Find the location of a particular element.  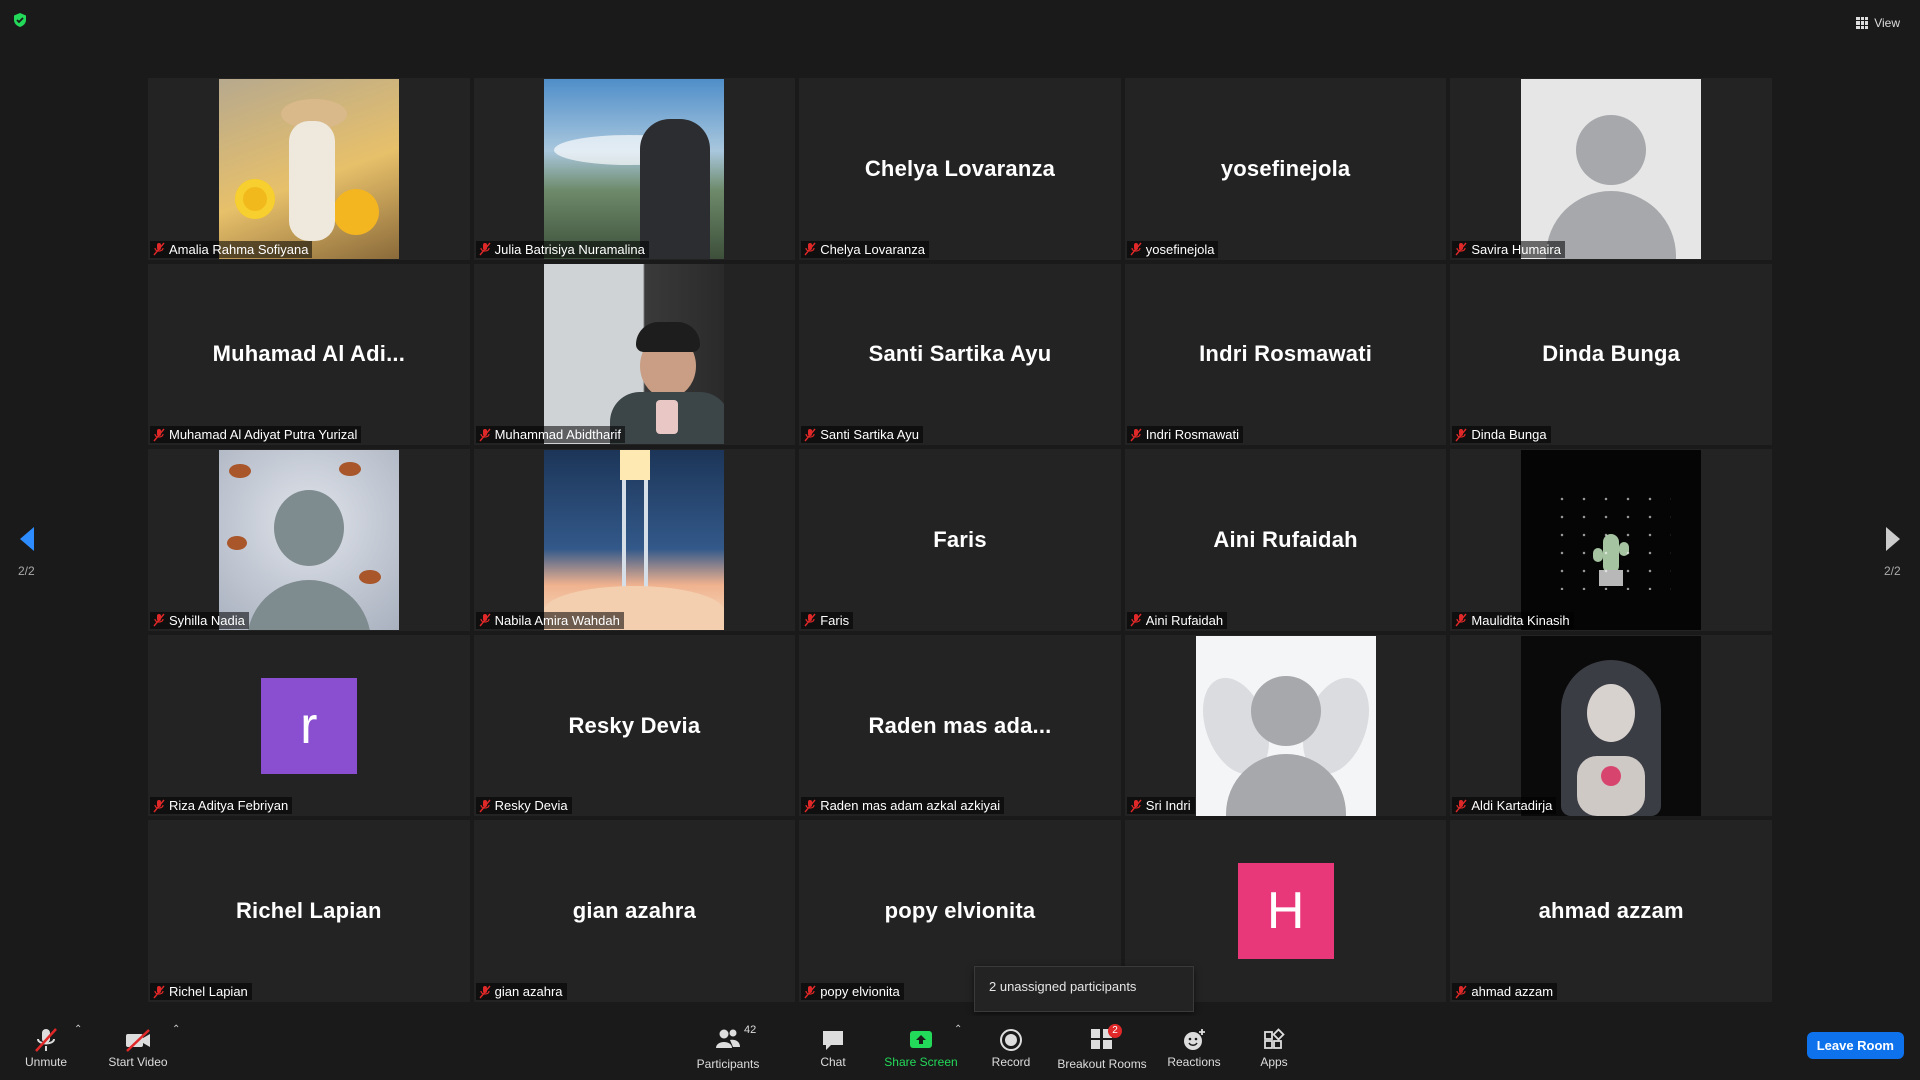

participant-tile: Dinda Bunga Dinda Bunga is located at coordinates (1611, 354).